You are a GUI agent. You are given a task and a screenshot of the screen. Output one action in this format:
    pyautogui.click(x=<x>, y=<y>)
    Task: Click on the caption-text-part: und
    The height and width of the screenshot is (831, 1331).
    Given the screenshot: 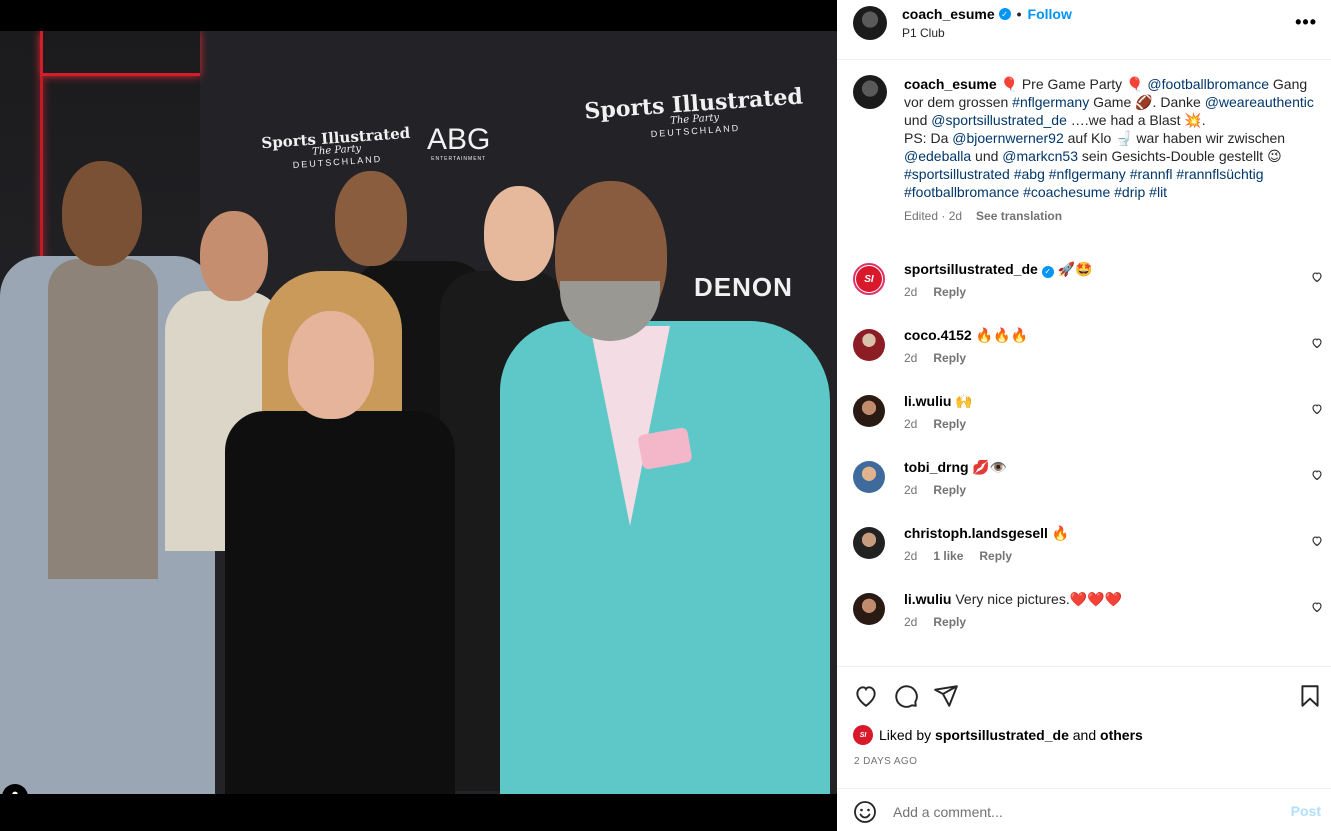 What is the action you would take?
    pyautogui.click(x=918, y=120)
    